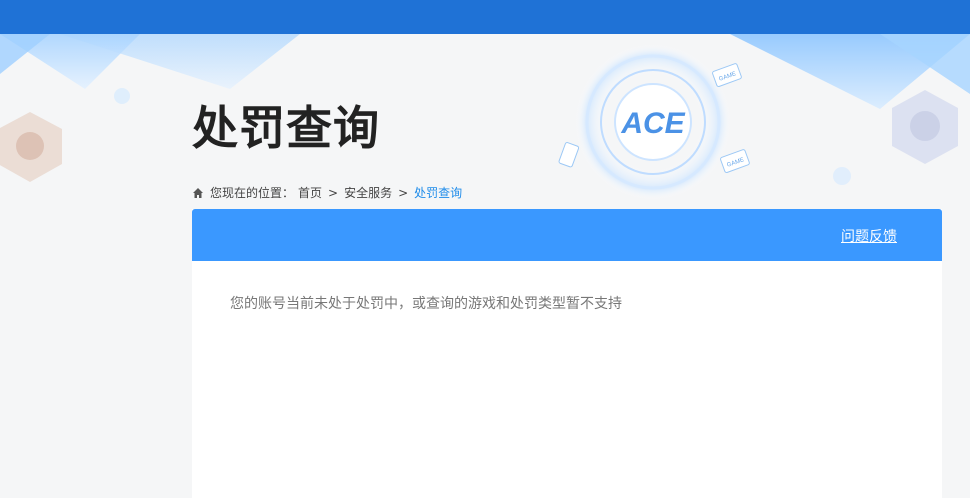 The width and height of the screenshot is (970, 498). I want to click on breadcrumb-current: 处罚查询, so click(438, 193).